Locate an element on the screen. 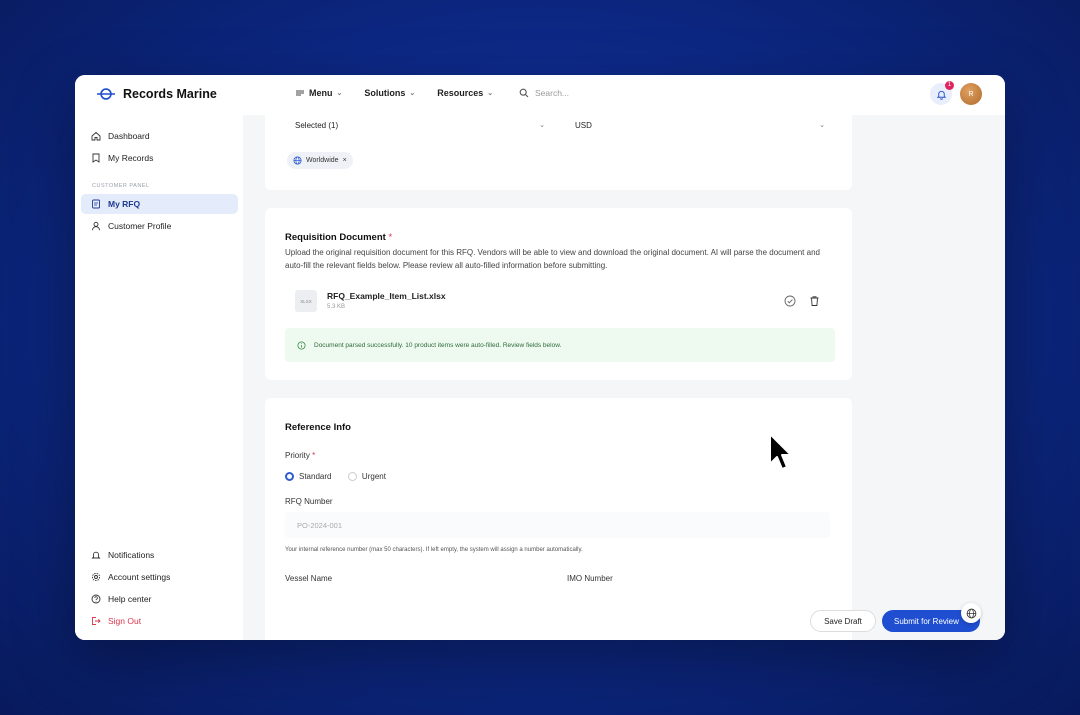 Image resolution: width=1080 pixels, height=715 pixels. main-nav: Menu ⌄ Solutions ⌄ Resources ⌄ is located at coordinates (394, 93).